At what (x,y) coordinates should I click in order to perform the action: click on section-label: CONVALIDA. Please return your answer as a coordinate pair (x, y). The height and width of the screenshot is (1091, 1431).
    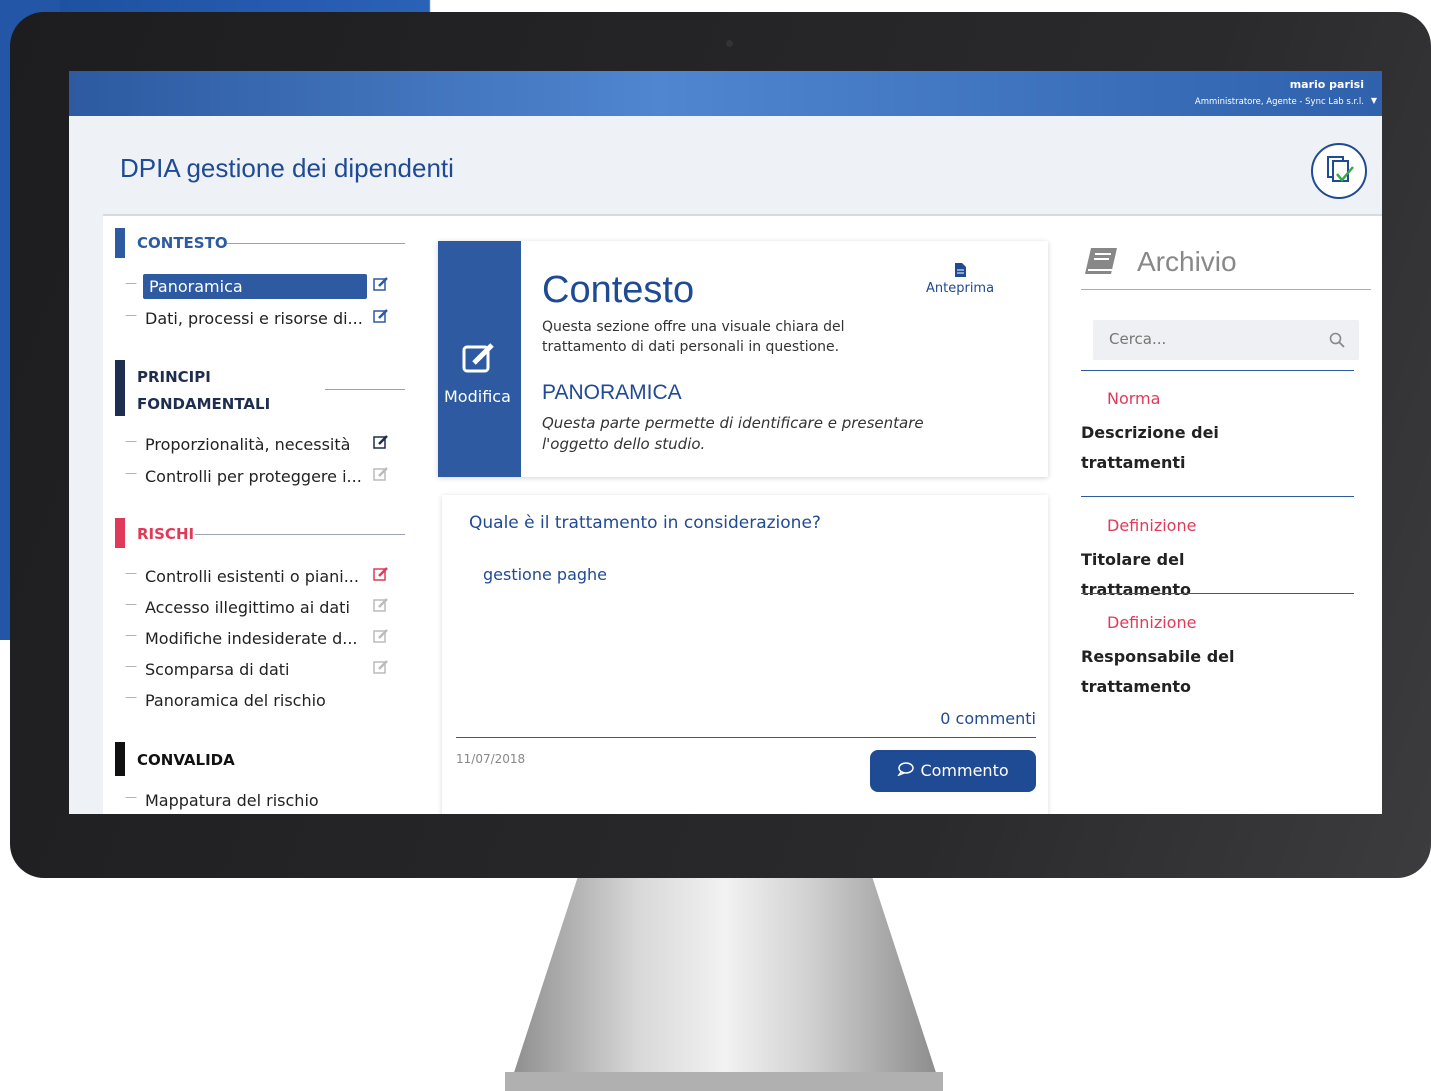
    Looking at the image, I should click on (186, 760).